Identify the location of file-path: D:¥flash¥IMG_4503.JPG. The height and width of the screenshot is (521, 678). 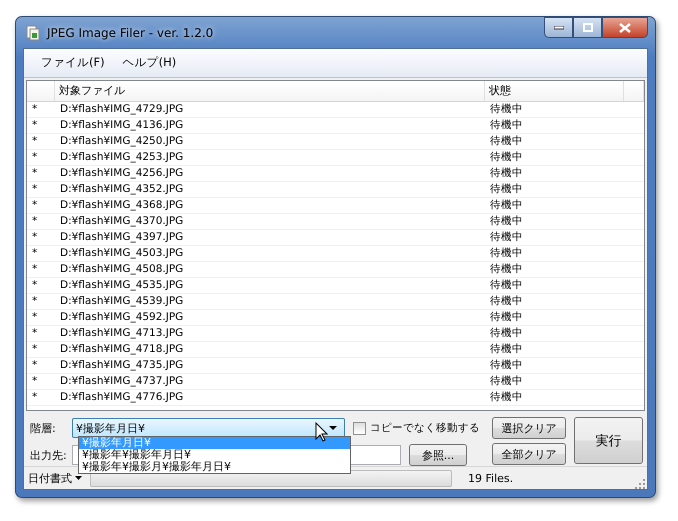
(121, 253).